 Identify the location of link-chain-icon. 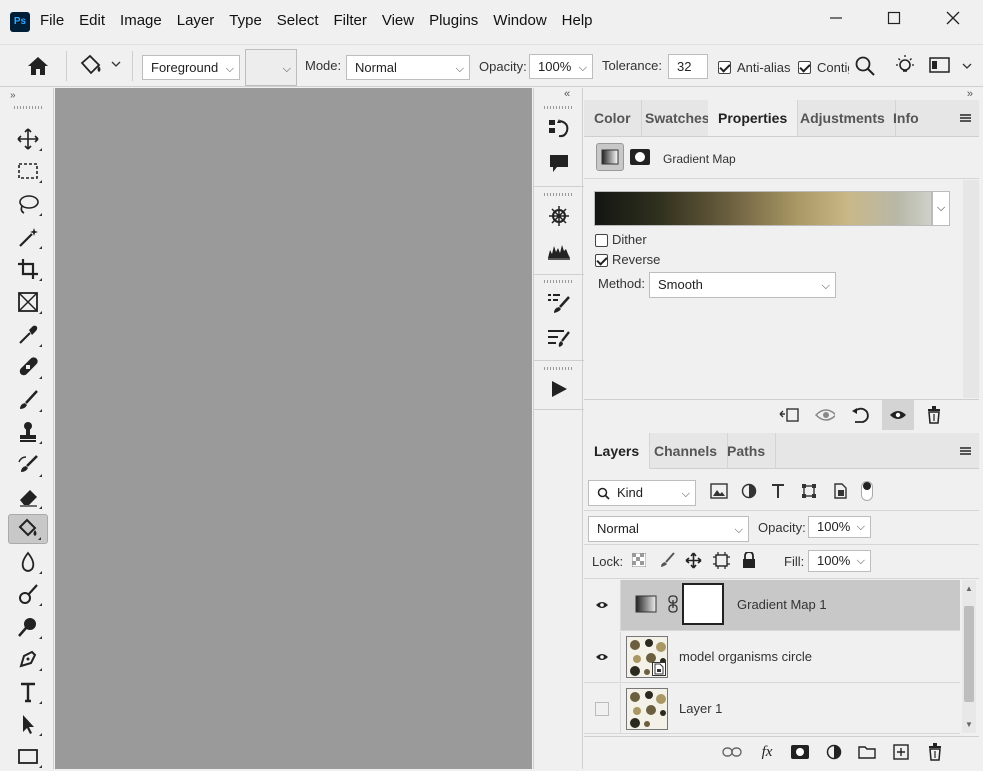
(673, 604).